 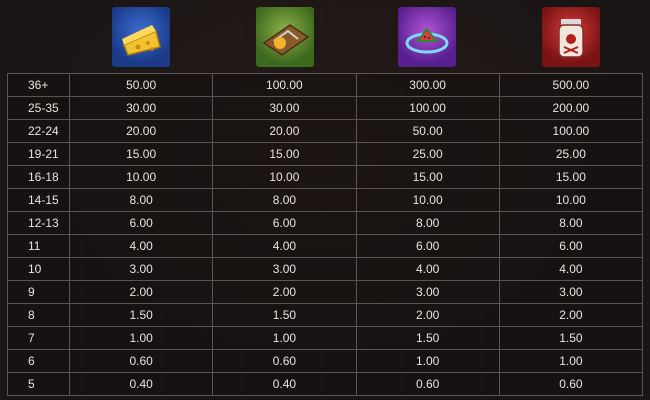 What do you see at coordinates (38, 246) in the screenshot?
I see `symbol-count-cell: 11` at bounding box center [38, 246].